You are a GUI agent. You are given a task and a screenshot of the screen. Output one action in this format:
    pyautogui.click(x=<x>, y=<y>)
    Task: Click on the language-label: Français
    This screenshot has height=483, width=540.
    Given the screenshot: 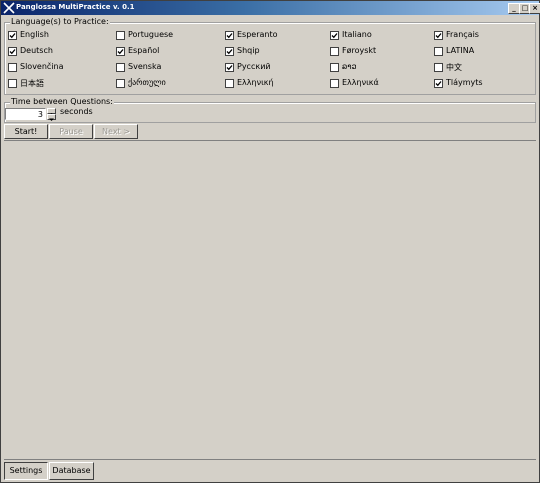 What is the action you would take?
    pyautogui.click(x=462, y=34)
    